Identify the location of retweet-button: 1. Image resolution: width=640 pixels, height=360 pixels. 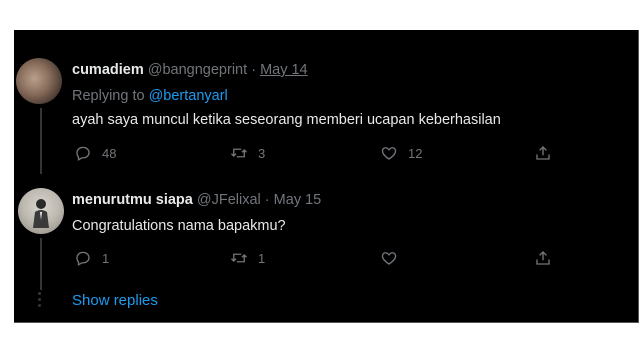
(247, 258).